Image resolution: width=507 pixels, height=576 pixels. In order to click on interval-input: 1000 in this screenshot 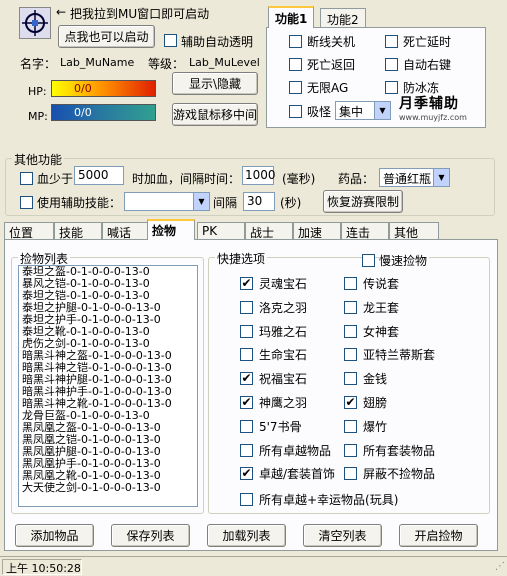, I will do `click(259, 175)`.